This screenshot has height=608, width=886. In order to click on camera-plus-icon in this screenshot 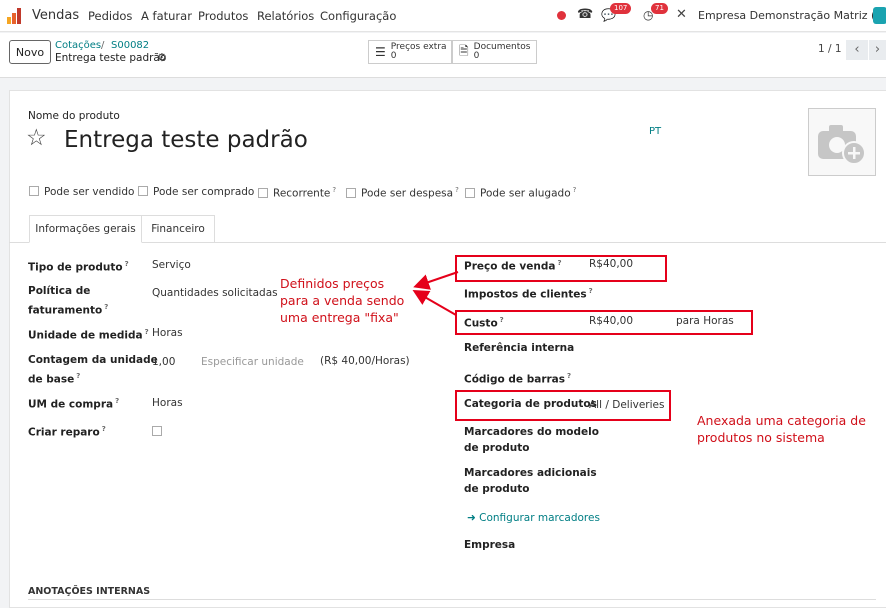, I will do `click(842, 145)`.